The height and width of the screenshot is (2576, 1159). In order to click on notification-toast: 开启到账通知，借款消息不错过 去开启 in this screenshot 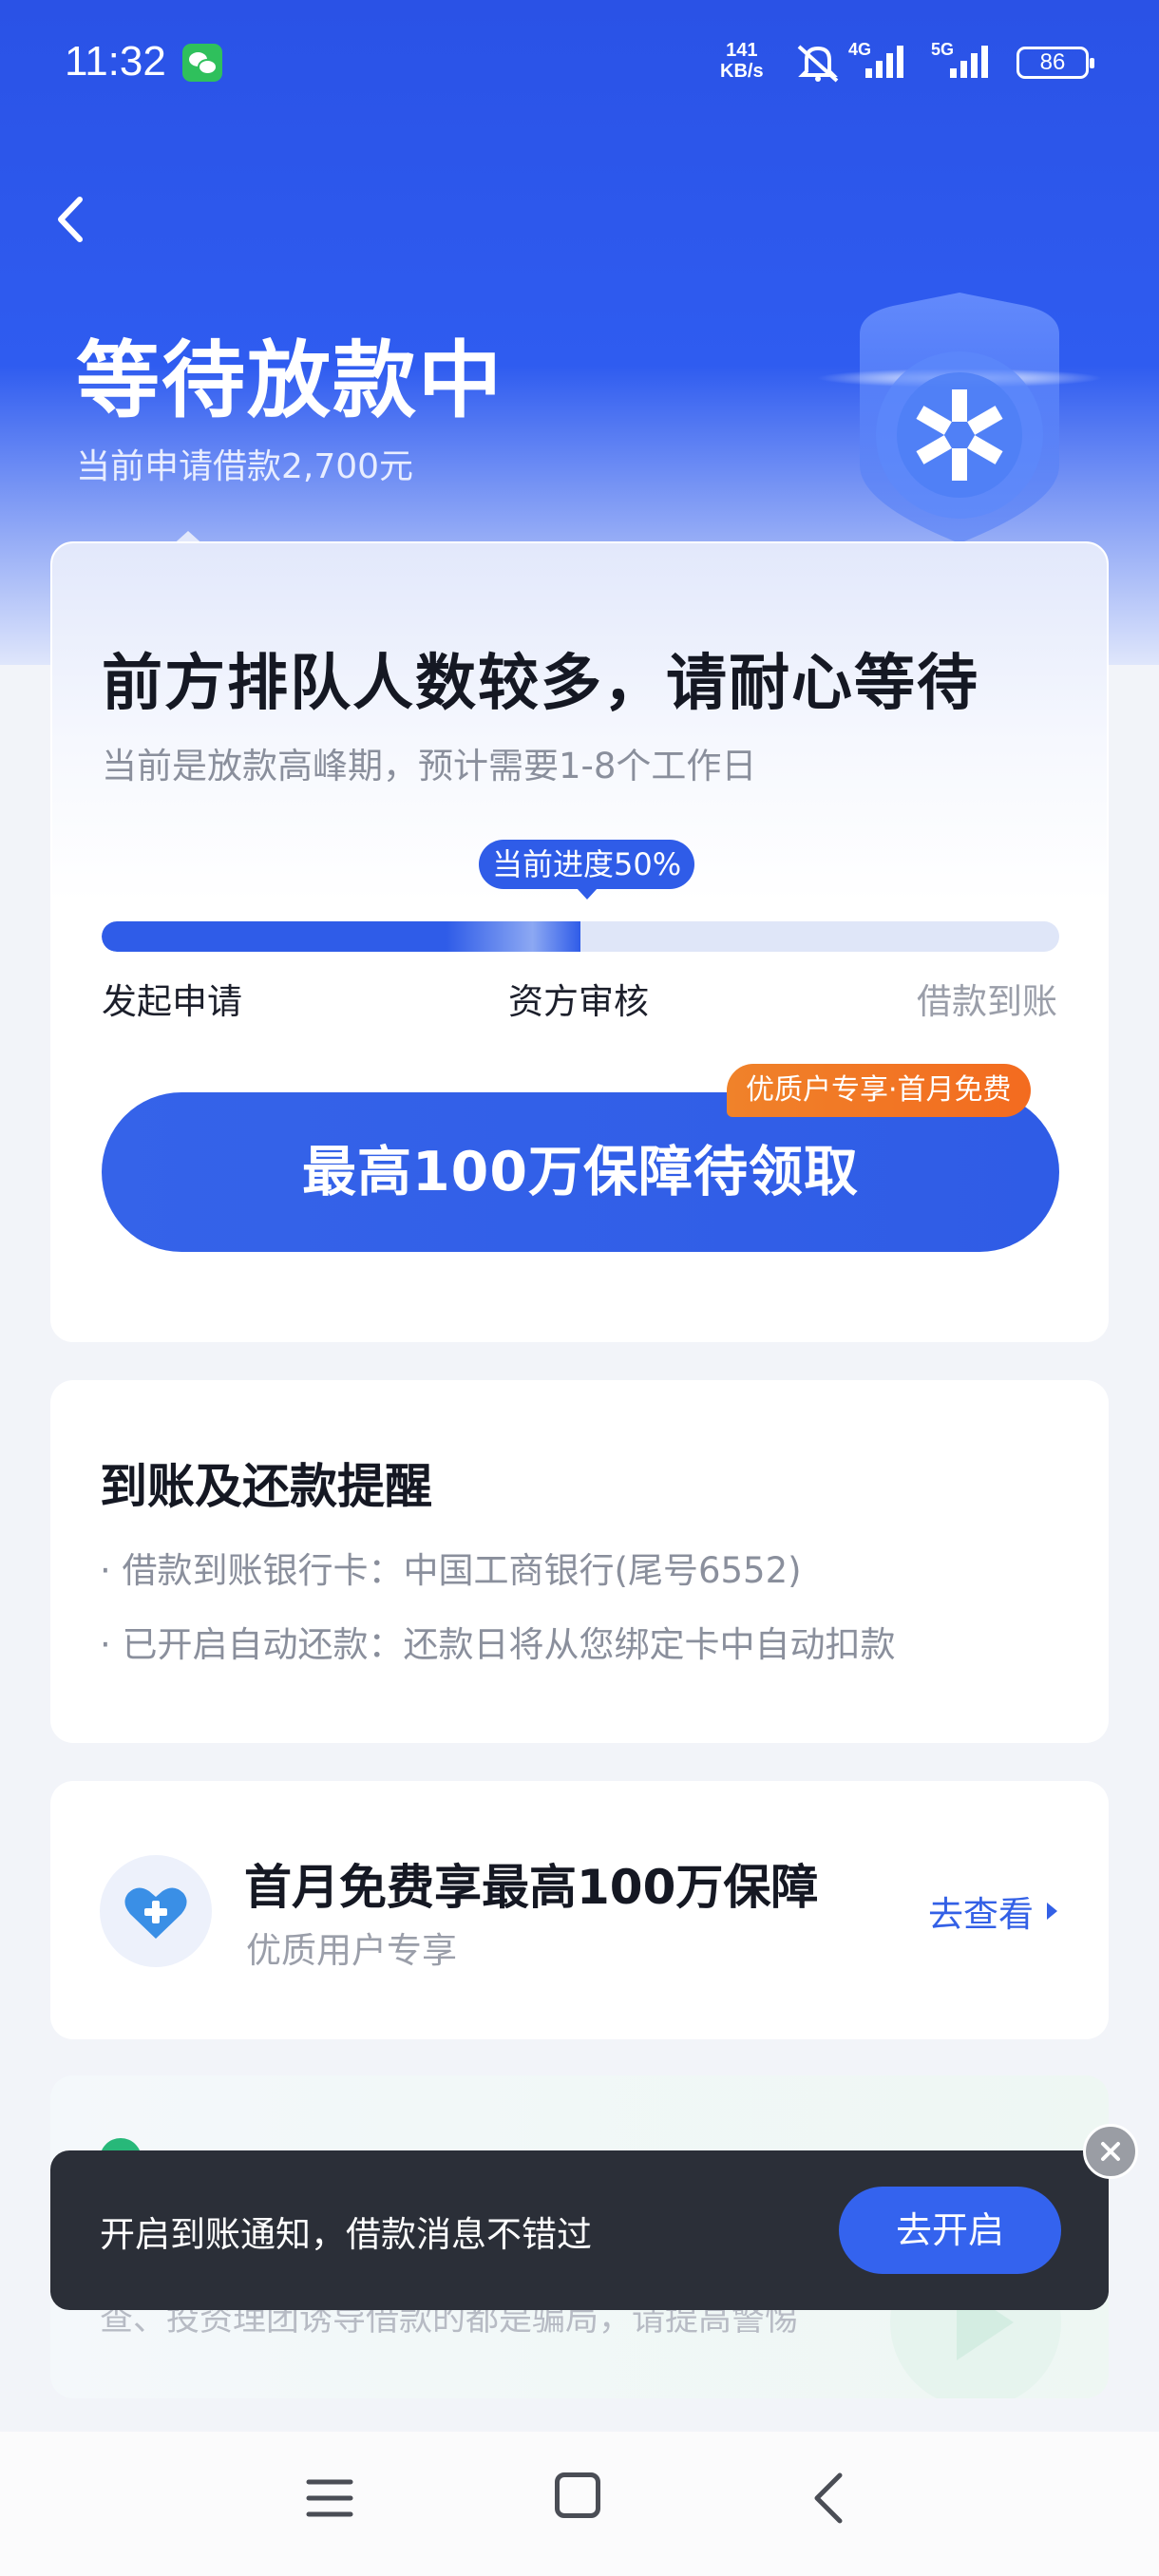, I will do `click(579, 2230)`.